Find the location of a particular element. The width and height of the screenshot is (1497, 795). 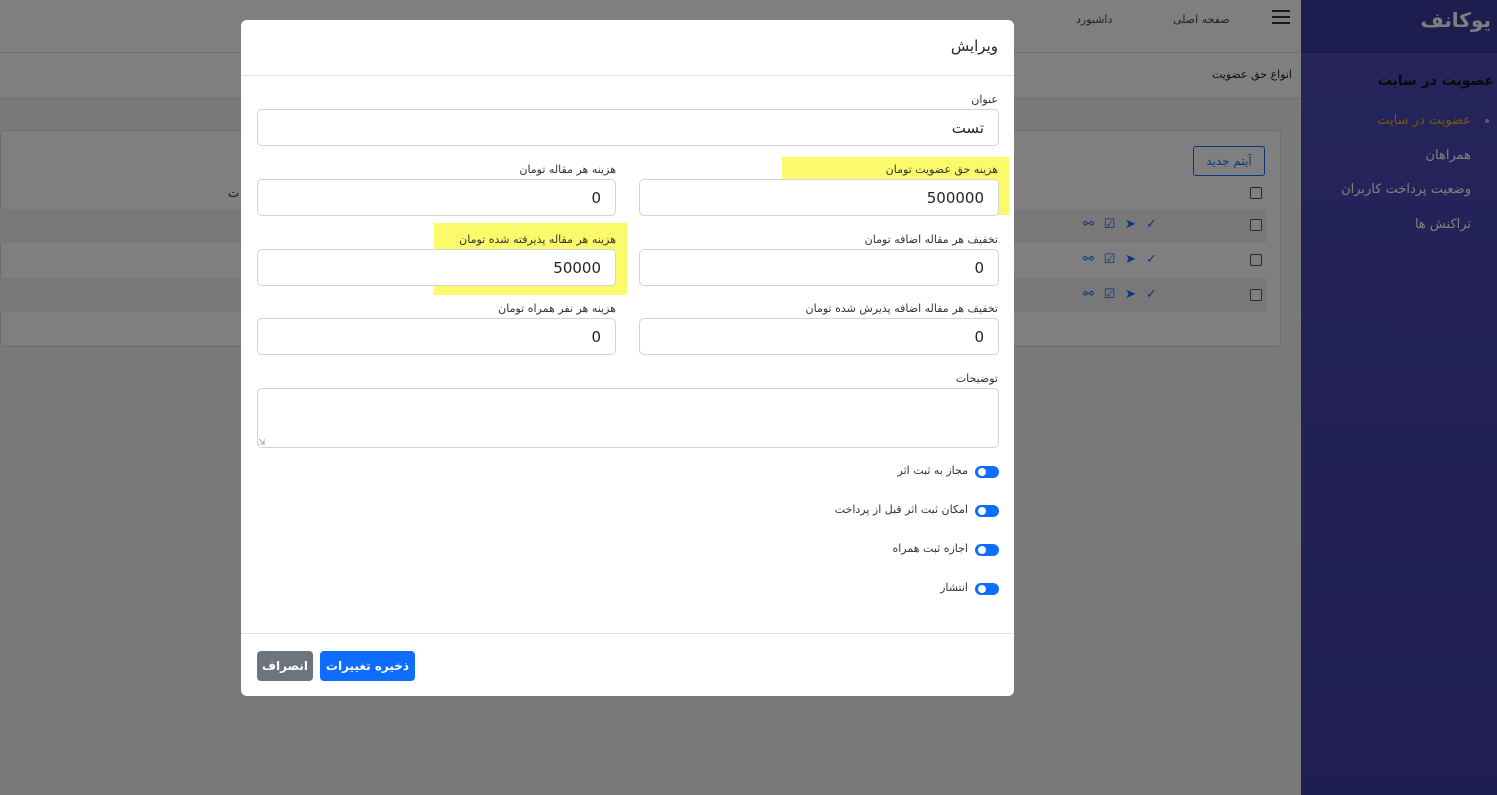

membership-fee-label: هزینه حق عضویت تومان is located at coordinates (941, 169).